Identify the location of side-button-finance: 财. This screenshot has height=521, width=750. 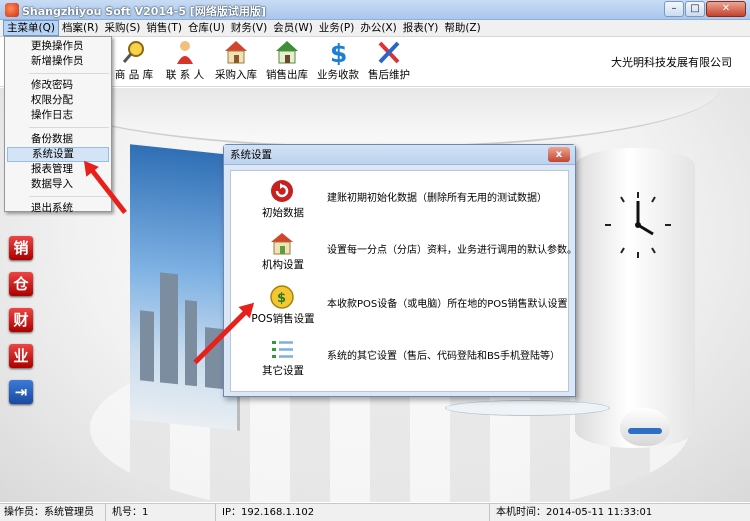
(21, 320).